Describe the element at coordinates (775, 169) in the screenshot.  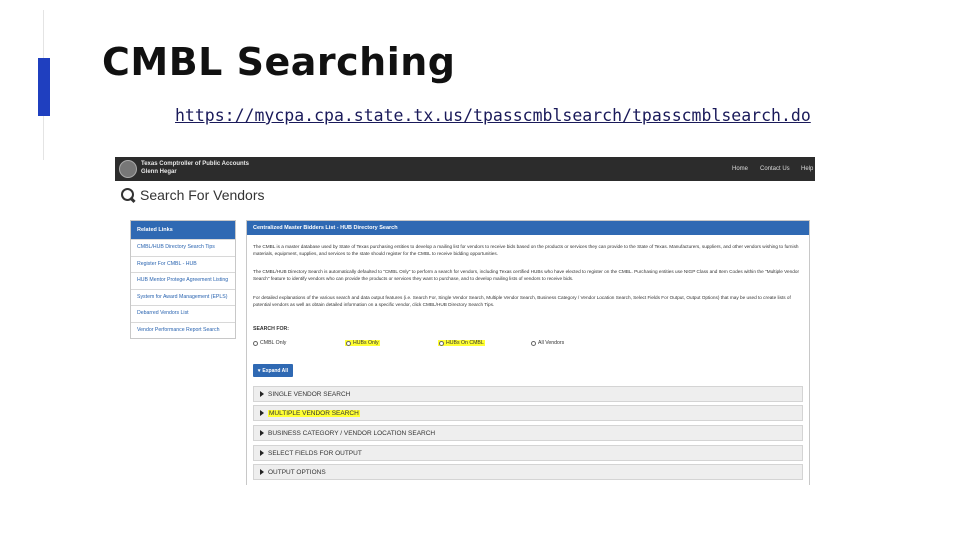
I see `nav-contact-us: Contact Us` at that location.